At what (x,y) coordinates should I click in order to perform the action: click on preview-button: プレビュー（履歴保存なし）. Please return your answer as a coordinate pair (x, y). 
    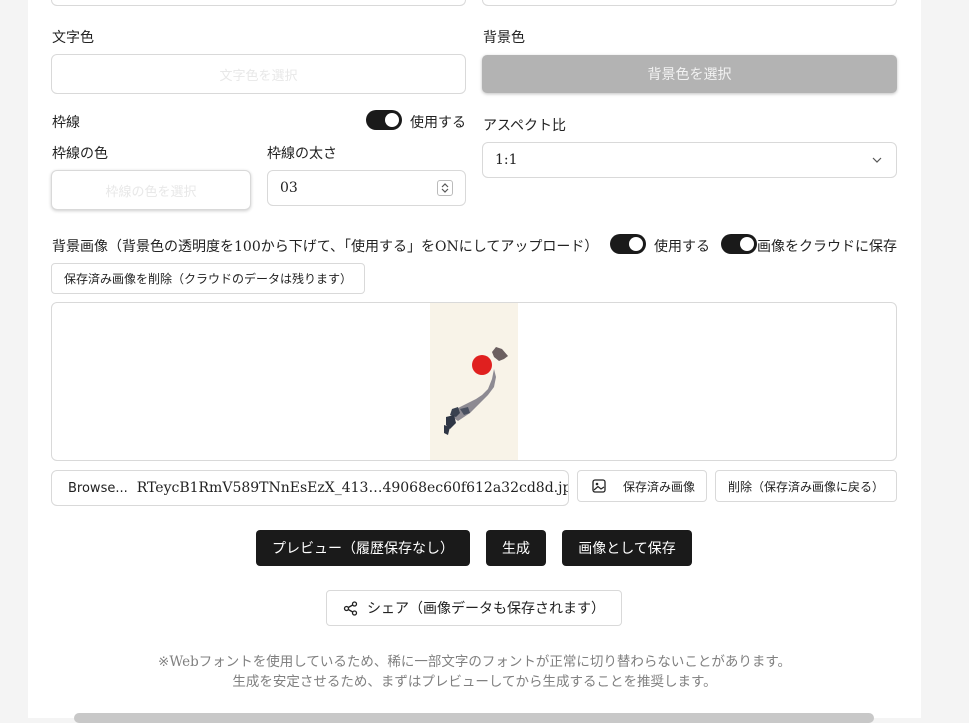
    Looking at the image, I should click on (363, 548).